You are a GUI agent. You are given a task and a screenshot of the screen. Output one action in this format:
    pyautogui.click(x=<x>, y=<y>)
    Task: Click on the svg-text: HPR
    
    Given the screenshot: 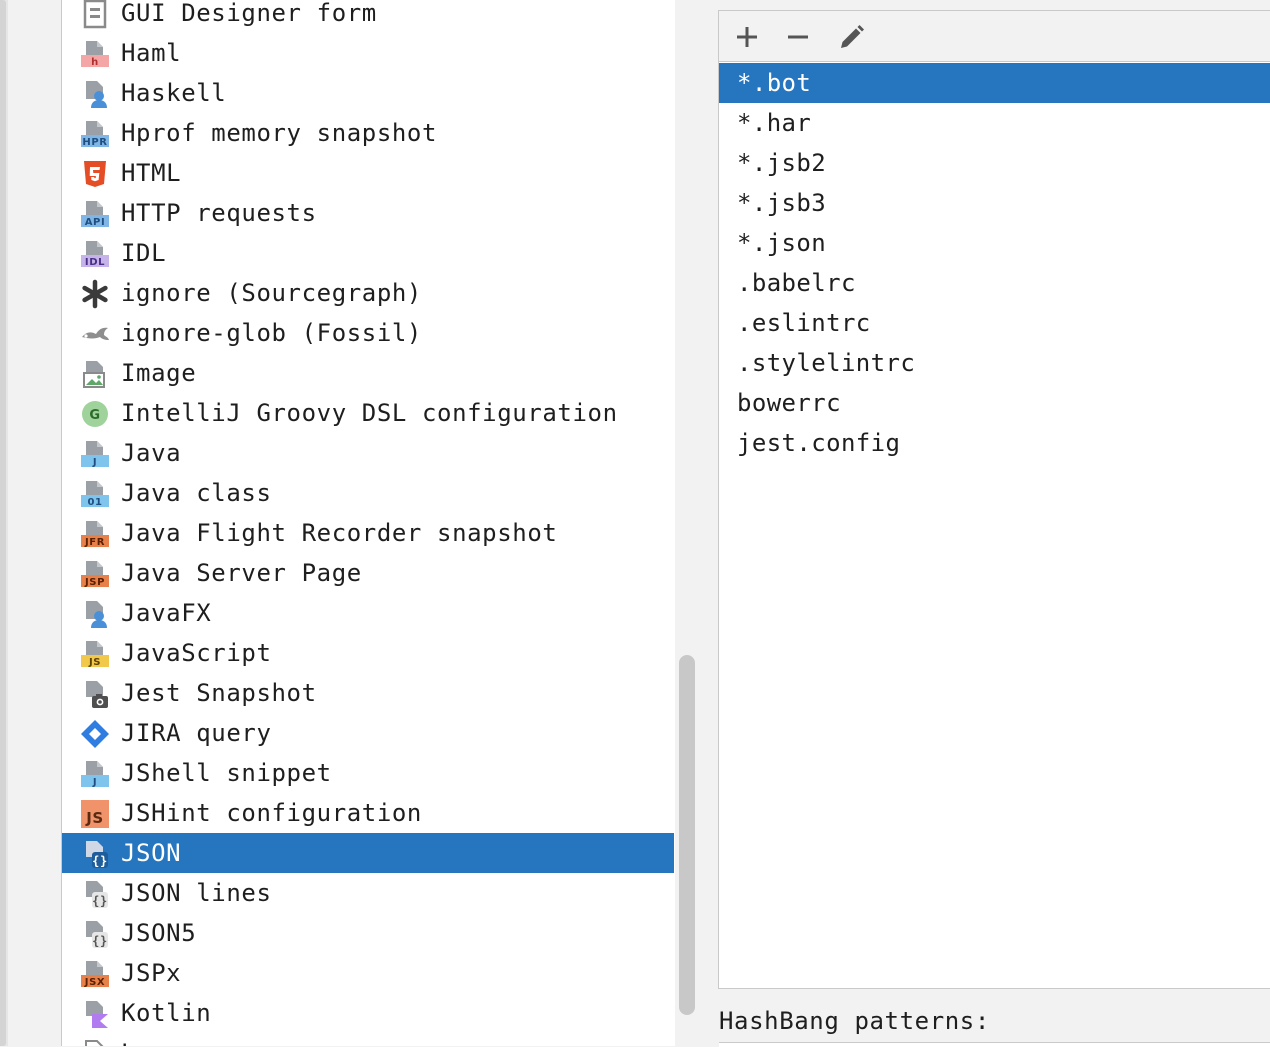 What is the action you would take?
    pyautogui.click(x=94, y=142)
    